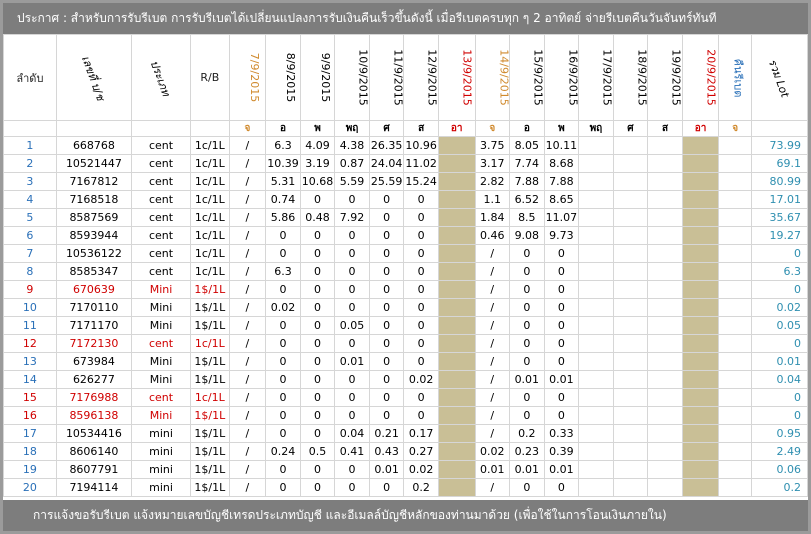 The height and width of the screenshot is (534, 811). Describe the element at coordinates (492, 77) in the screenshot. I see `header-date-7: 14/9/2015` at that location.